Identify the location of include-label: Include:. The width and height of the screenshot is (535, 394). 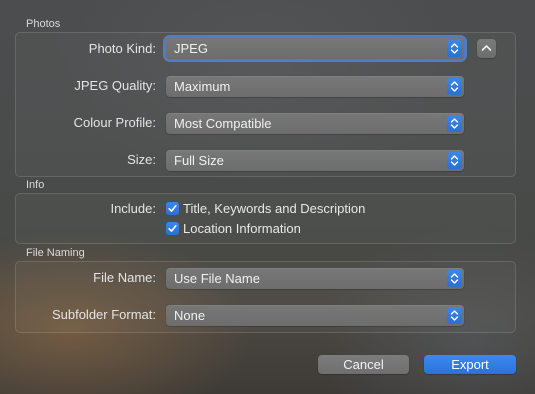
(133, 208).